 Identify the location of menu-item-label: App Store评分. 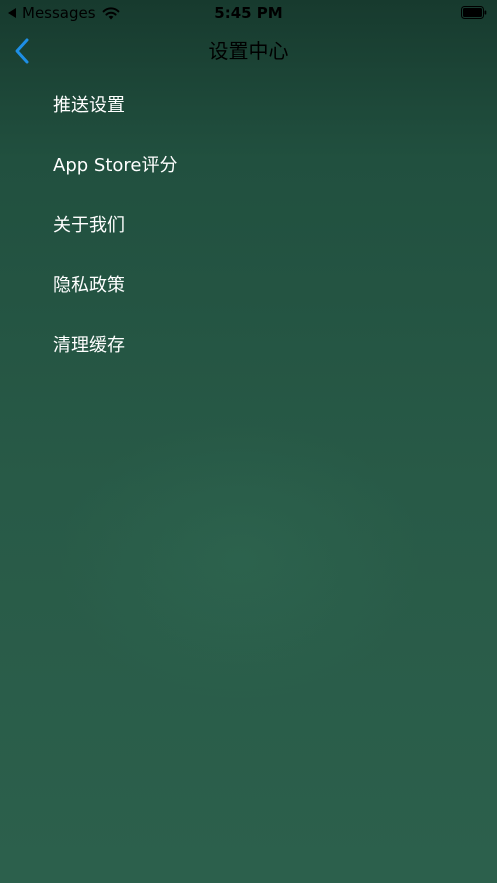
(115, 165).